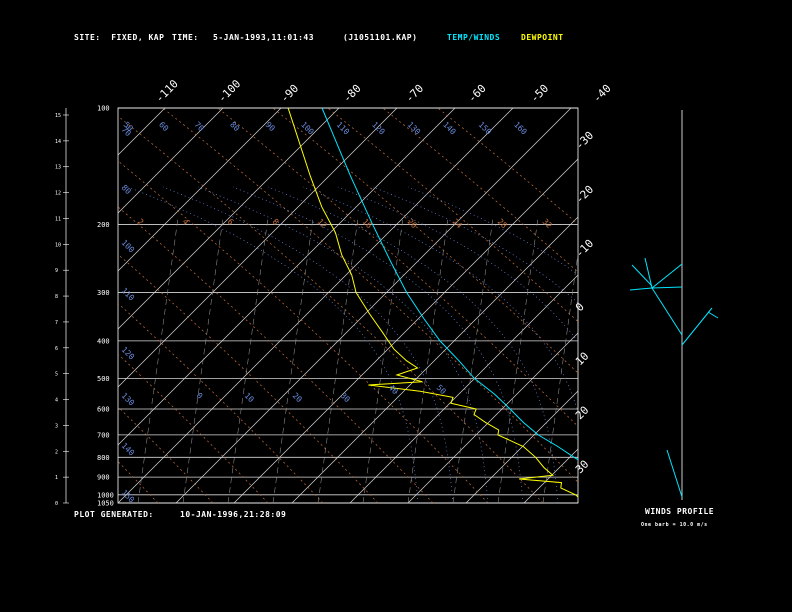 The width and height of the screenshot is (792, 612). I want to click on height-tick-label: 5, so click(56, 375).